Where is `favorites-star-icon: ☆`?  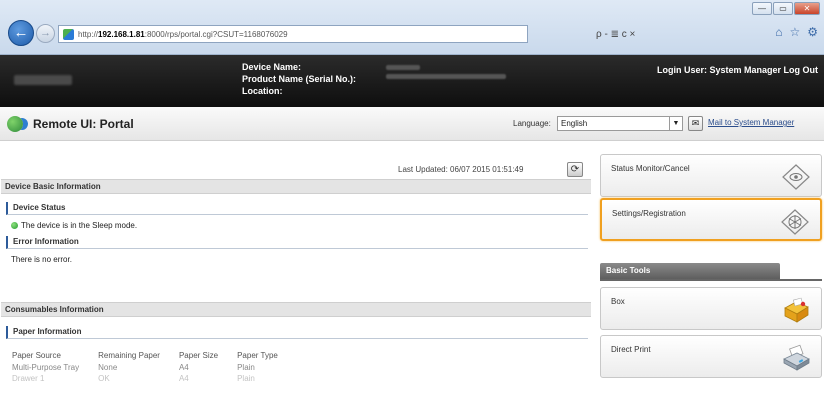 favorites-star-icon: ☆ is located at coordinates (794, 32).